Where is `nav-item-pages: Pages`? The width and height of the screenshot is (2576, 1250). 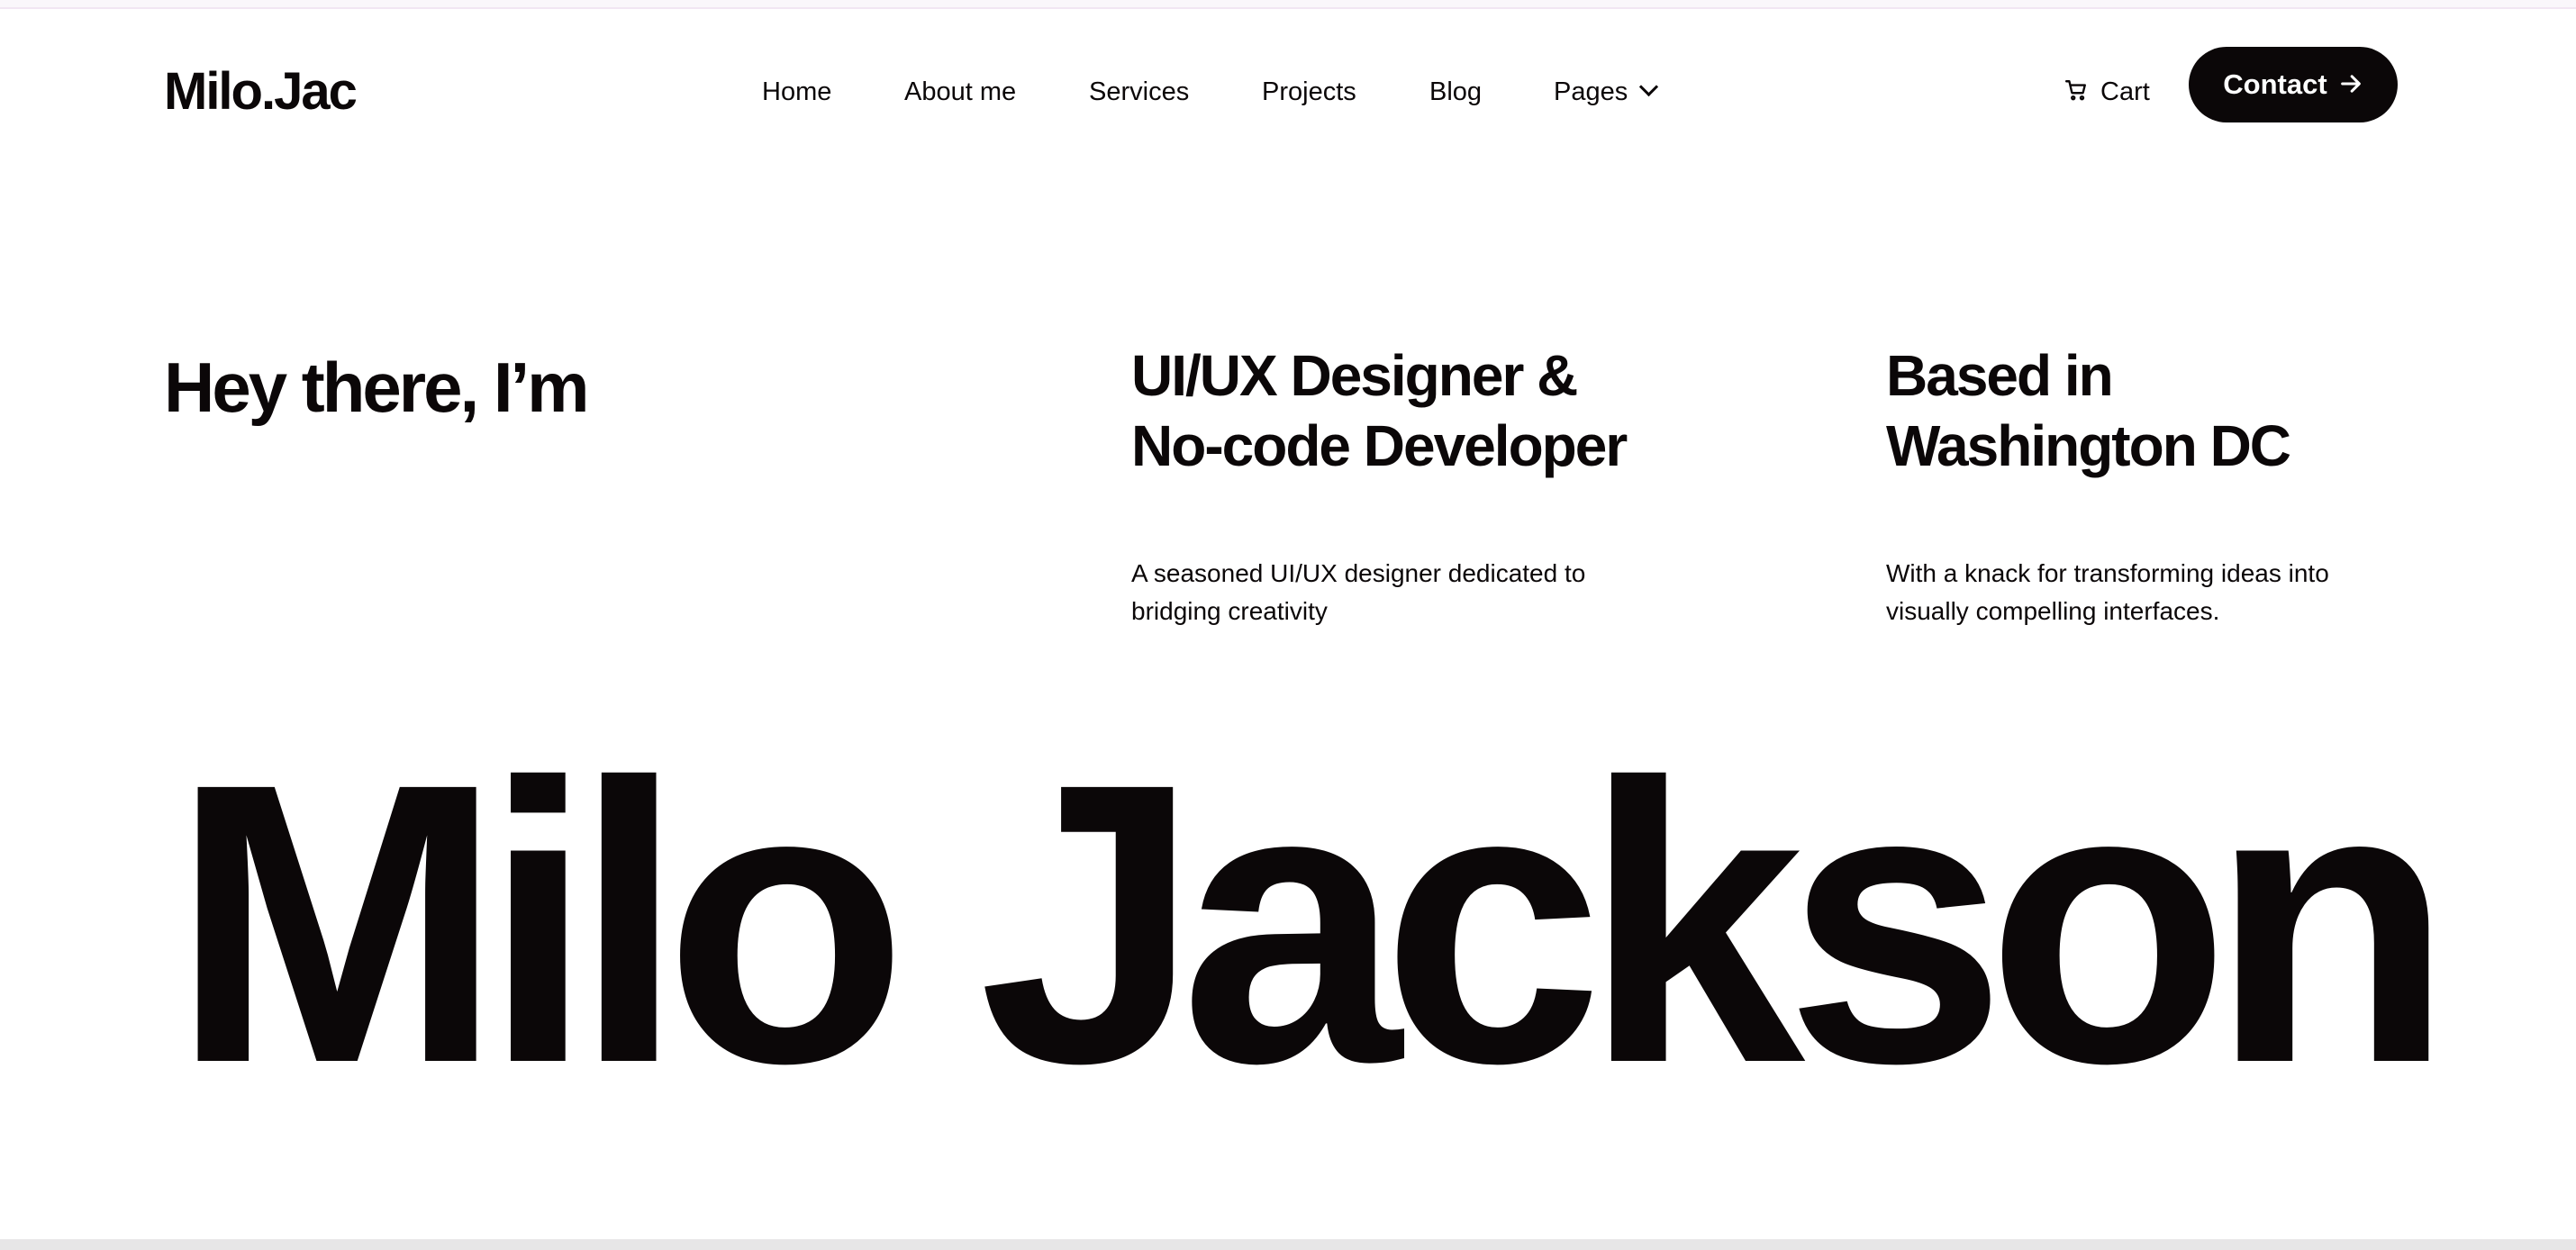
nav-item-pages: Pages is located at coordinates (1607, 92).